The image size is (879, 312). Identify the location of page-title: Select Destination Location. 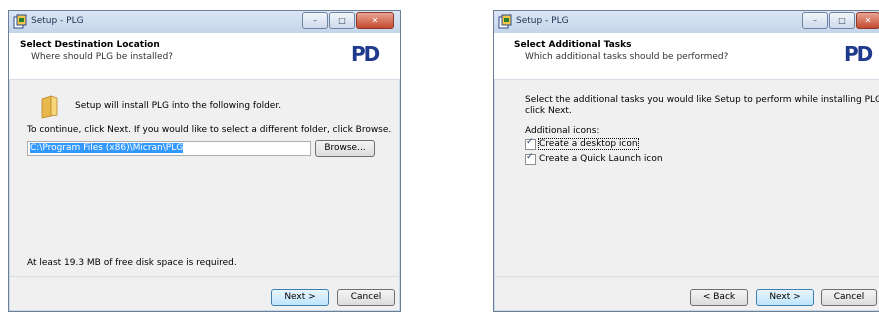
(90, 45).